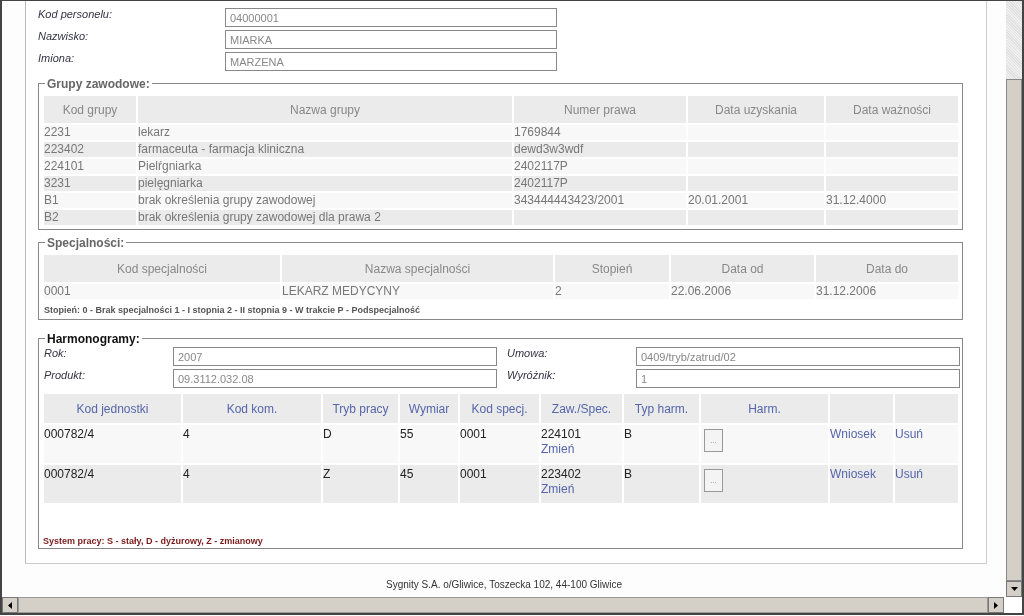 The image size is (1024, 616). I want to click on column-header: Kod grupy, so click(90, 109).